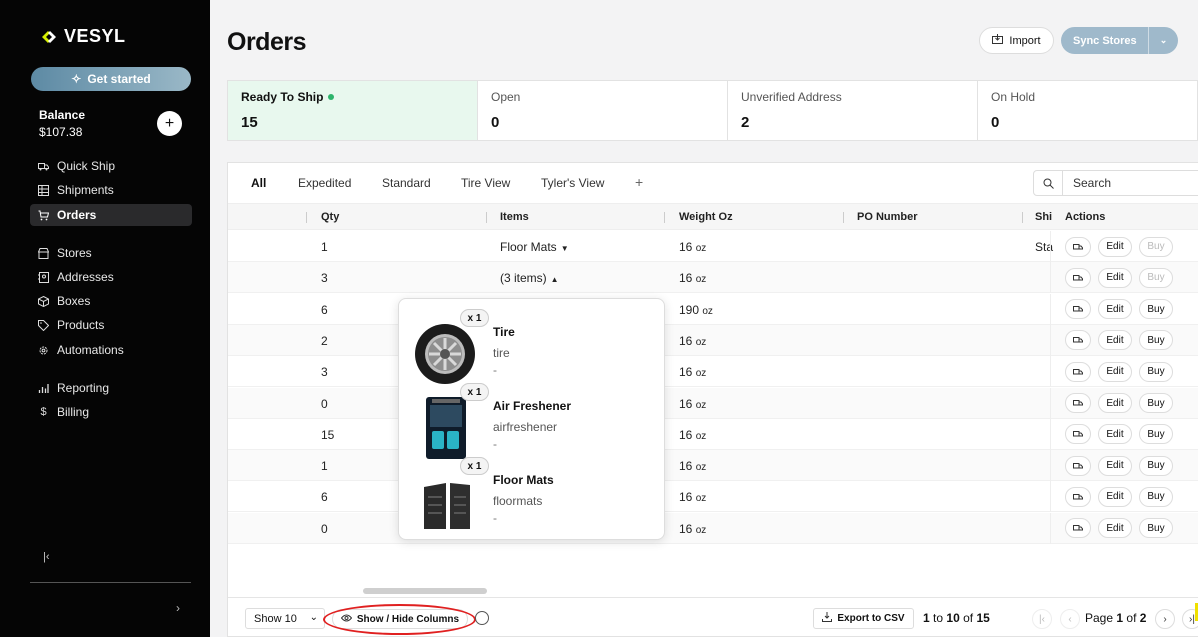 Image resolution: width=1198 pixels, height=637 pixels. What do you see at coordinates (713, 340) in the screenshot?
I see `table-row: 2 16 oz Edit Buy` at bounding box center [713, 340].